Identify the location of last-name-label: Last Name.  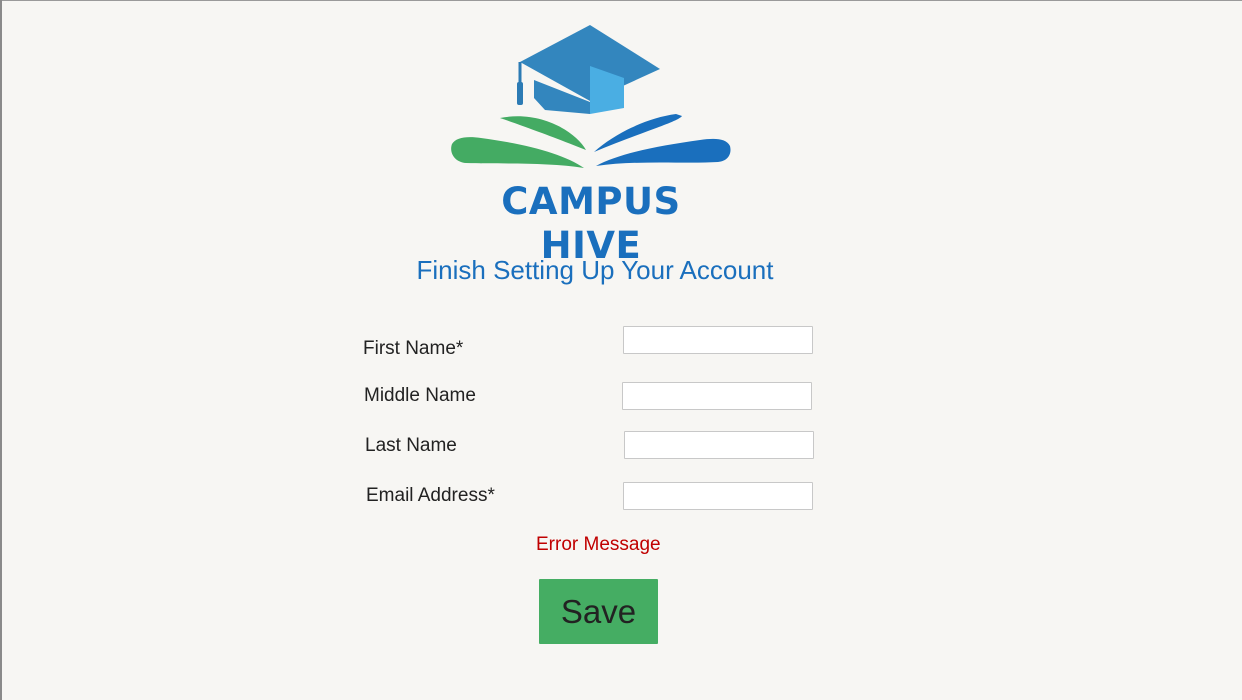
(411, 445).